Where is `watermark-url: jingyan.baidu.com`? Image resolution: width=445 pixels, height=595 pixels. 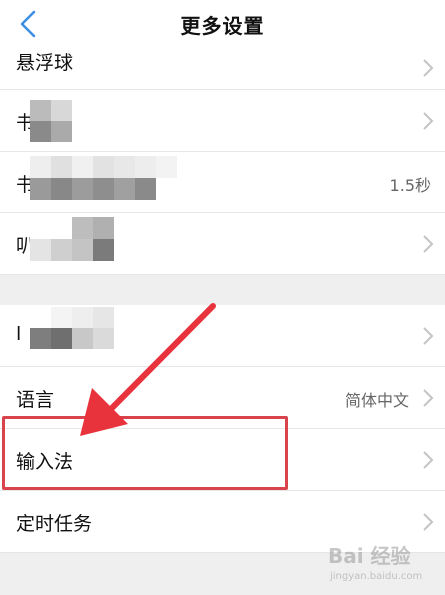
watermark-url: jingyan.baidu.com is located at coordinates (376, 576).